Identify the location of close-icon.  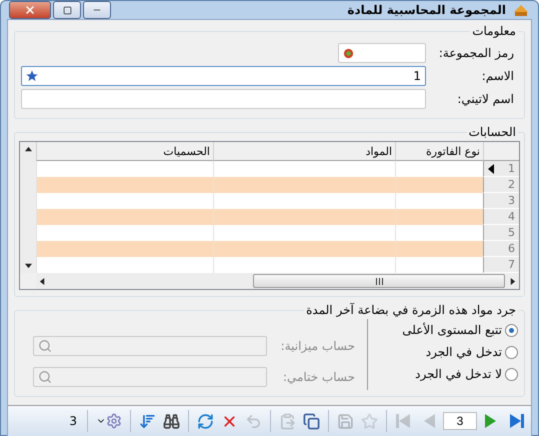
(30, 10).